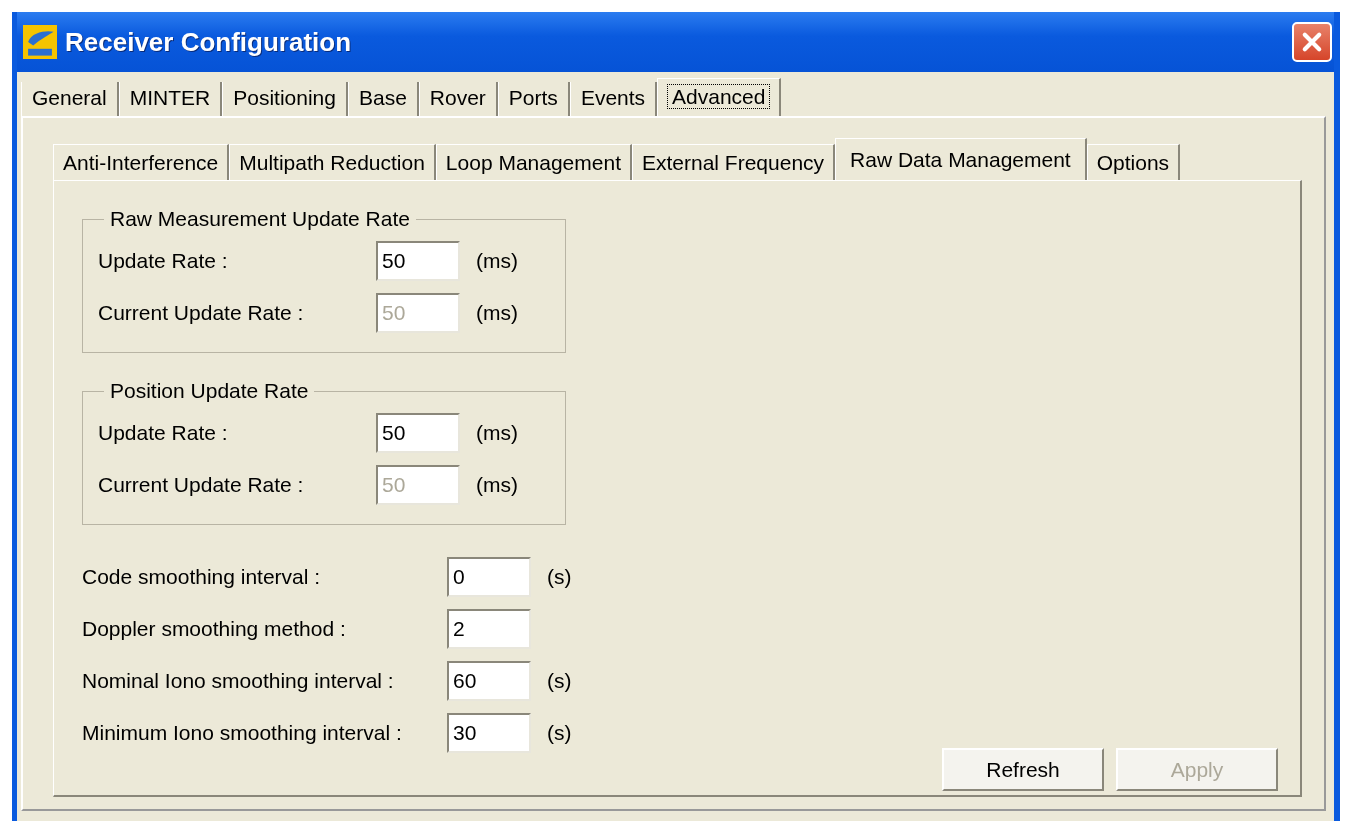 Image resolution: width=1348 pixels, height=821 pixels. What do you see at coordinates (242, 733) in the screenshot?
I see `field-label: Minimum Iono smoothing interval :` at bounding box center [242, 733].